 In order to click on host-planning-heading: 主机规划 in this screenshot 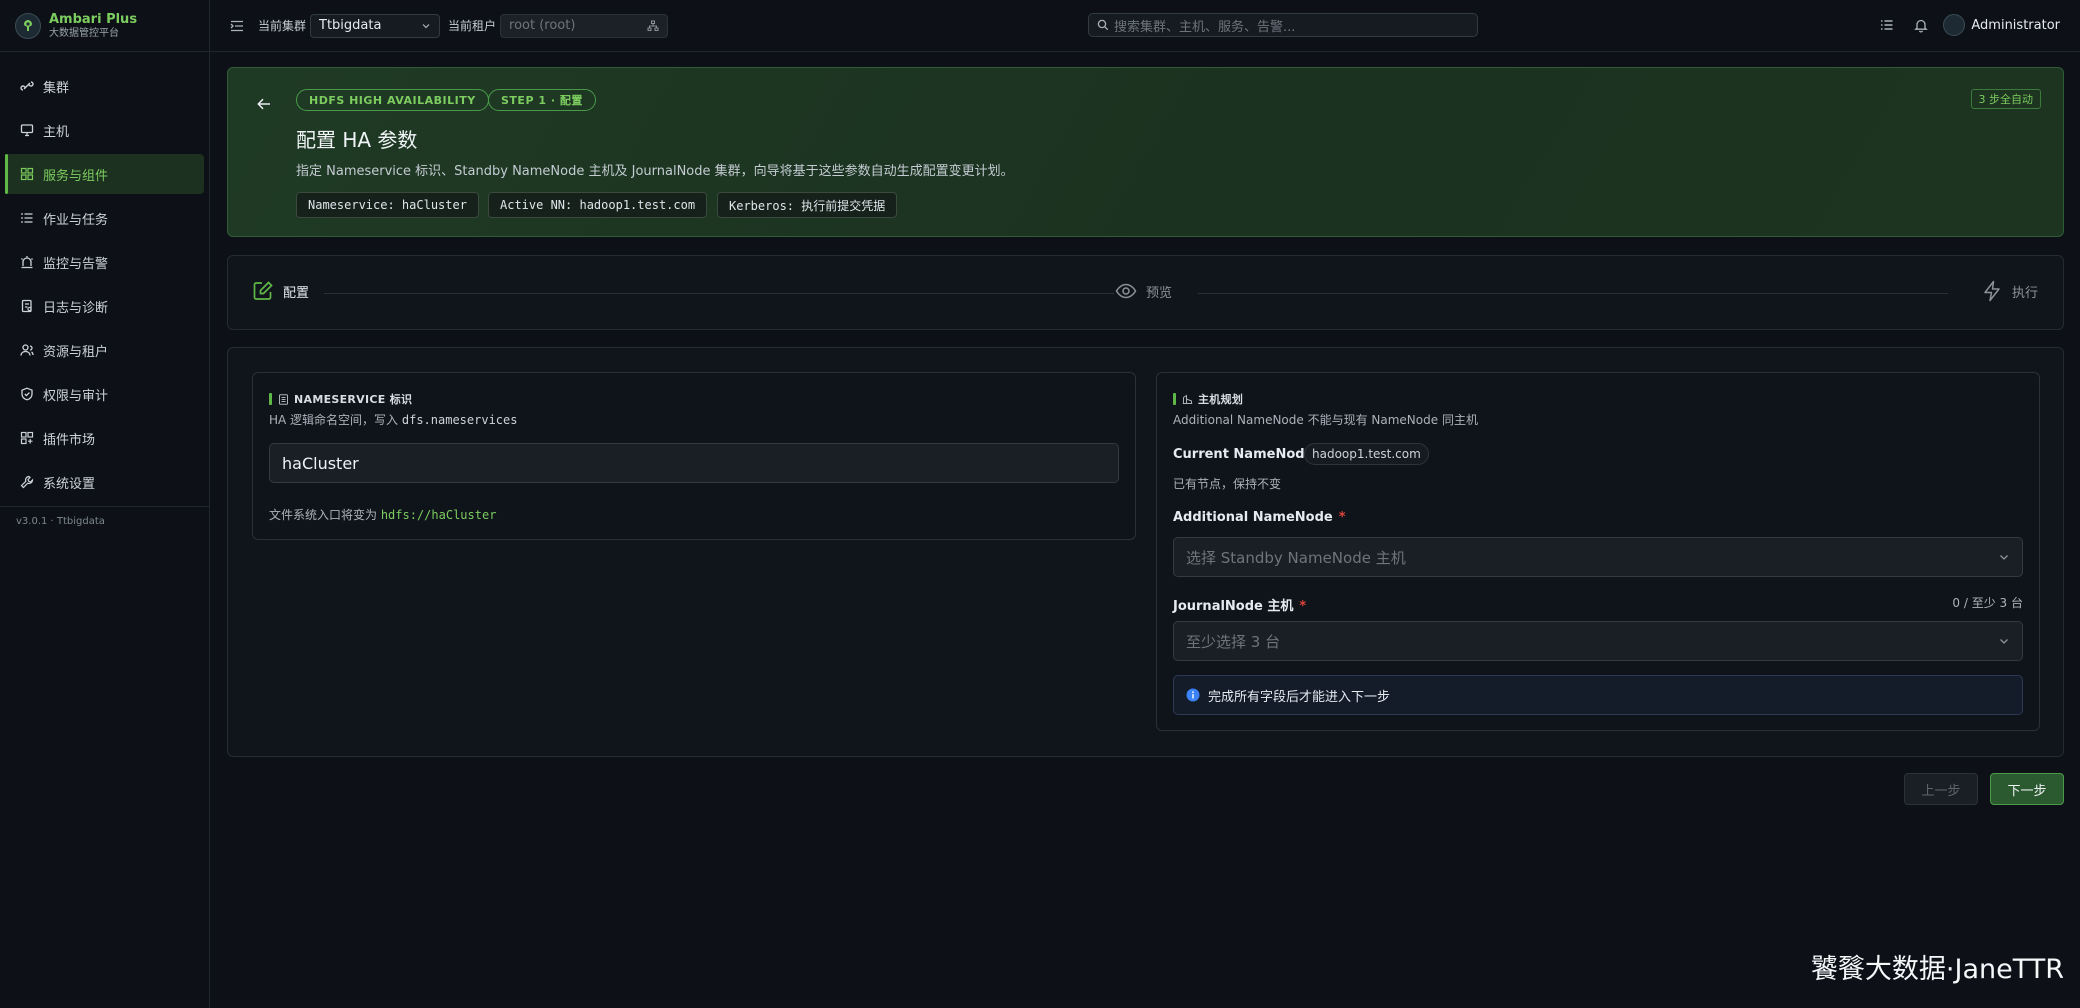, I will do `click(1208, 399)`.